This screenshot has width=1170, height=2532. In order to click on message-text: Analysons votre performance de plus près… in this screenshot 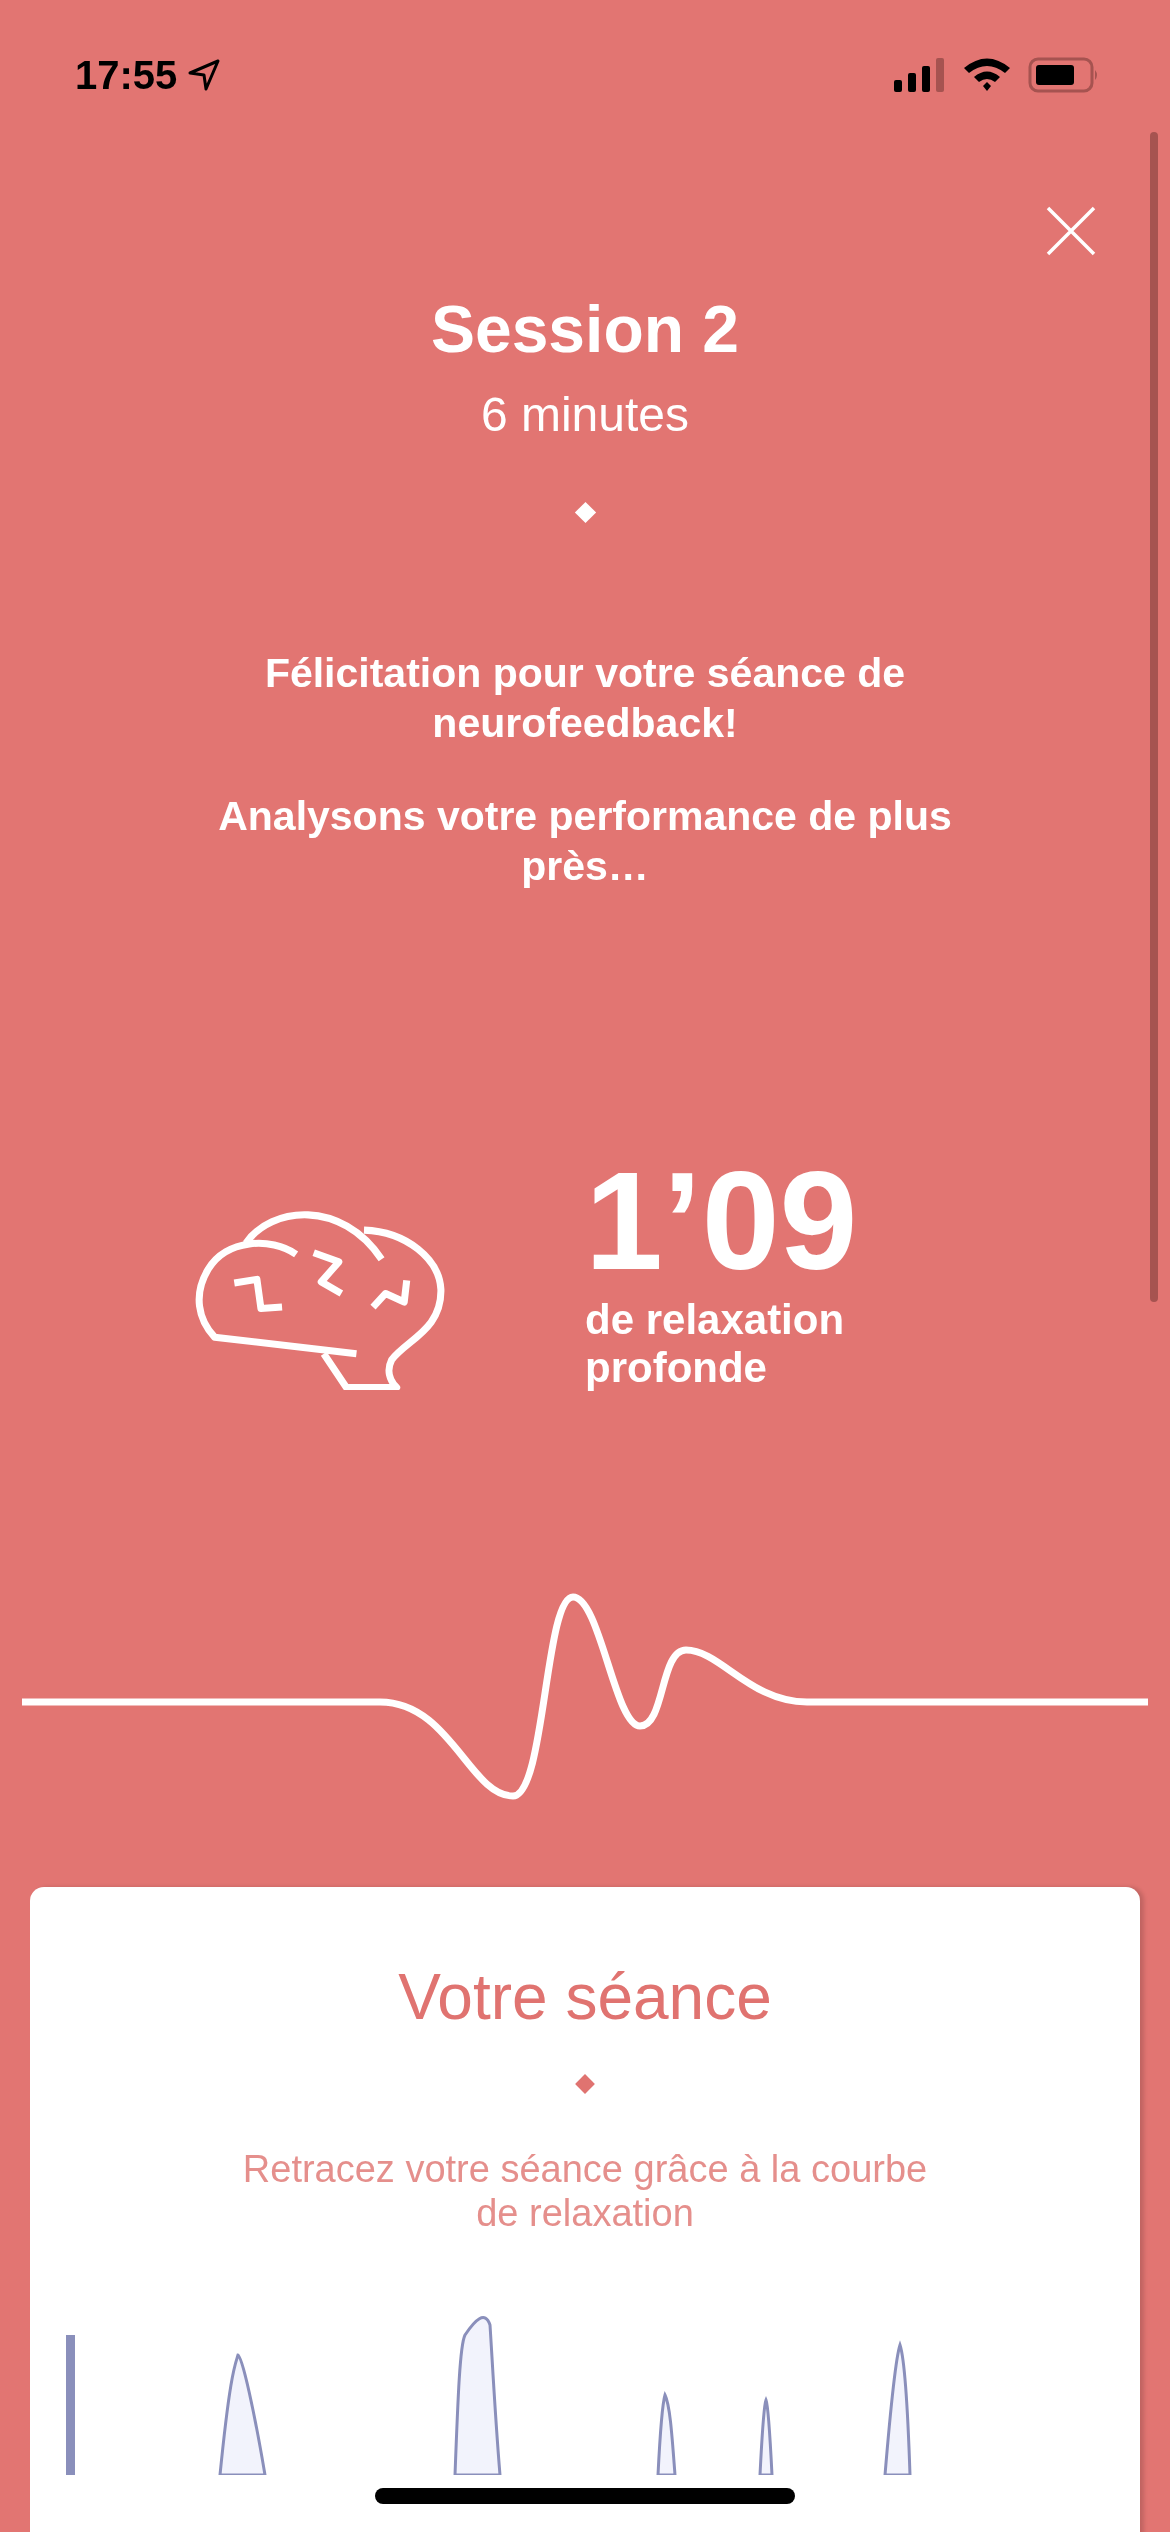, I will do `click(585, 841)`.